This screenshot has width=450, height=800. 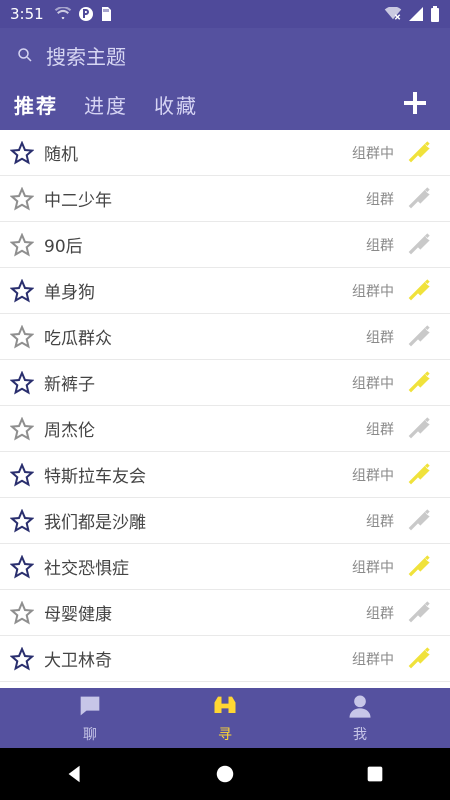 I want to click on tab-recommend: 推荐, so click(x=36, y=104).